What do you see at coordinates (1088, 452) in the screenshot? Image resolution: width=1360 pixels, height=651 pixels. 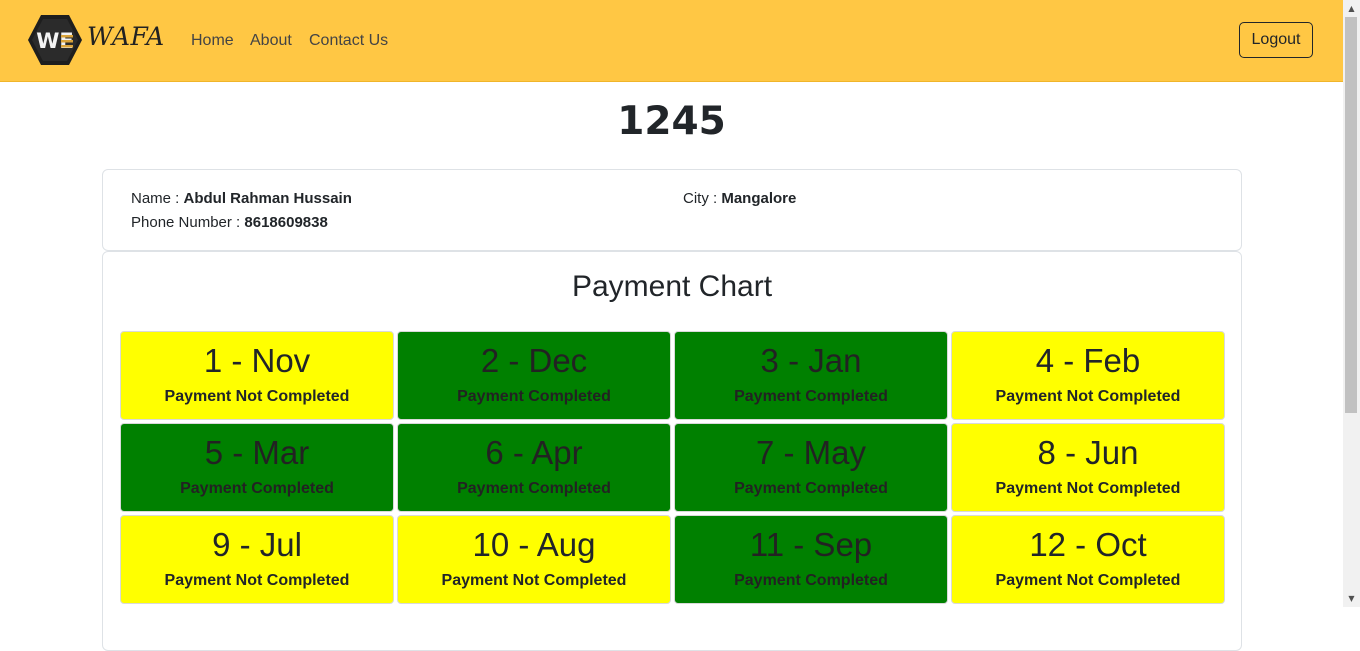 I see `cell-month-label: 8 - Jun` at bounding box center [1088, 452].